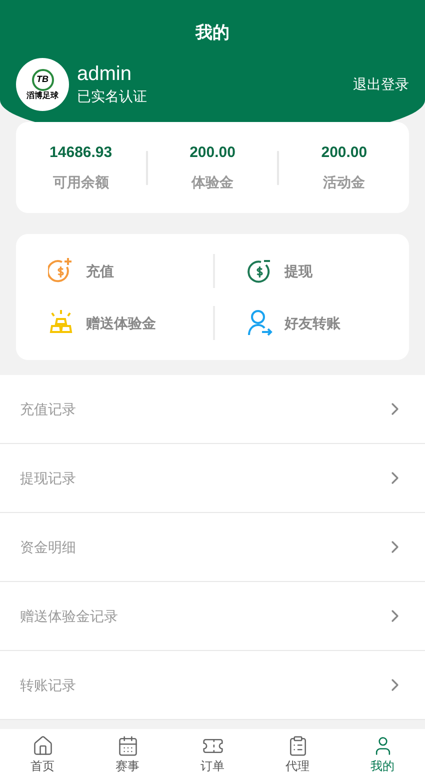 This screenshot has width=425, height=781. Describe the element at coordinates (112, 96) in the screenshot. I see `verification-status: 已实名认证` at that location.